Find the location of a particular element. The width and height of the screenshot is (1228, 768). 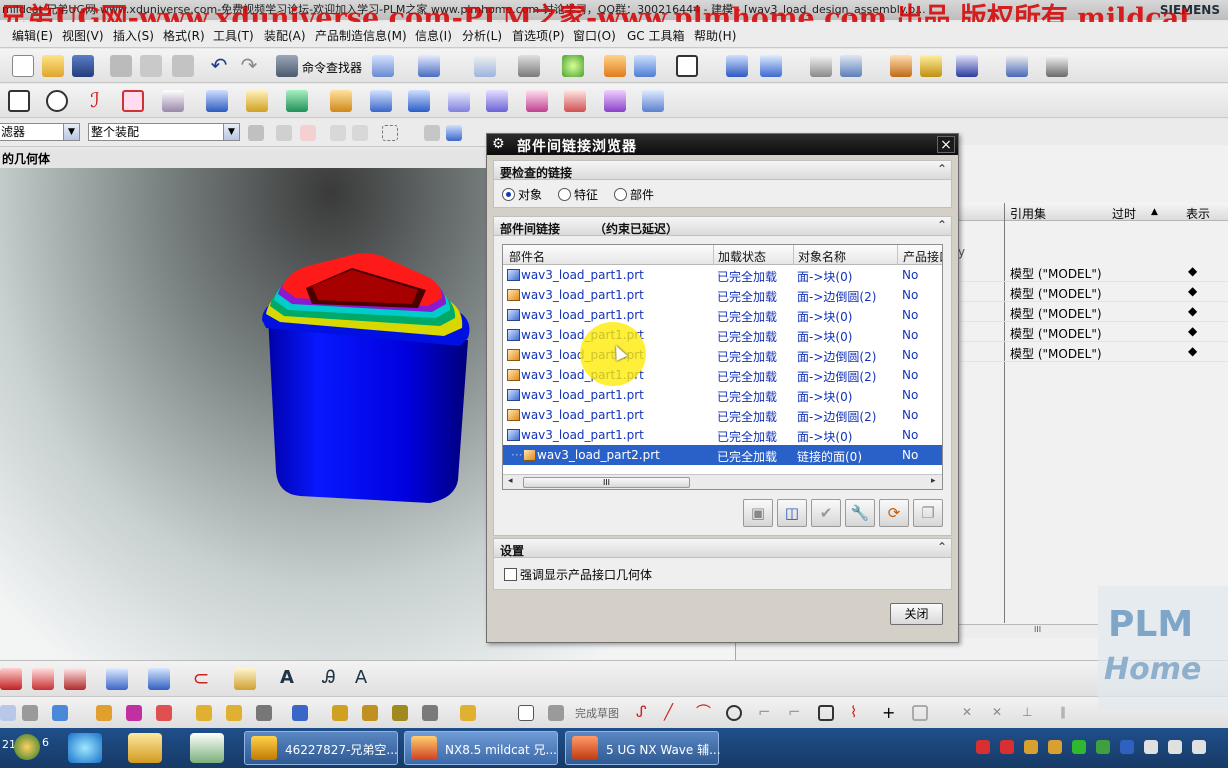

motion-icon is located at coordinates (967, 66).